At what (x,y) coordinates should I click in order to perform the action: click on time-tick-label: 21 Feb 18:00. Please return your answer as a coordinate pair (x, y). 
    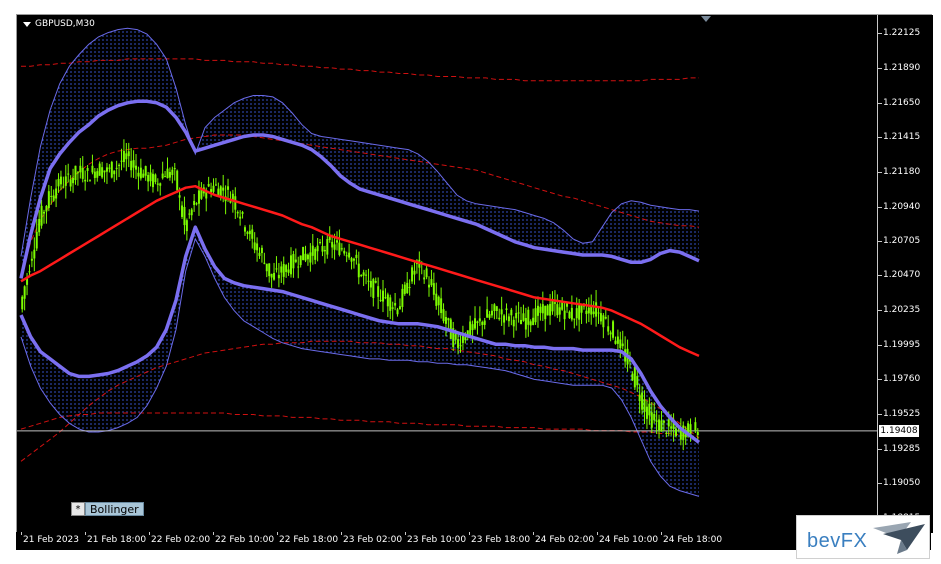
    Looking at the image, I should click on (117, 540).